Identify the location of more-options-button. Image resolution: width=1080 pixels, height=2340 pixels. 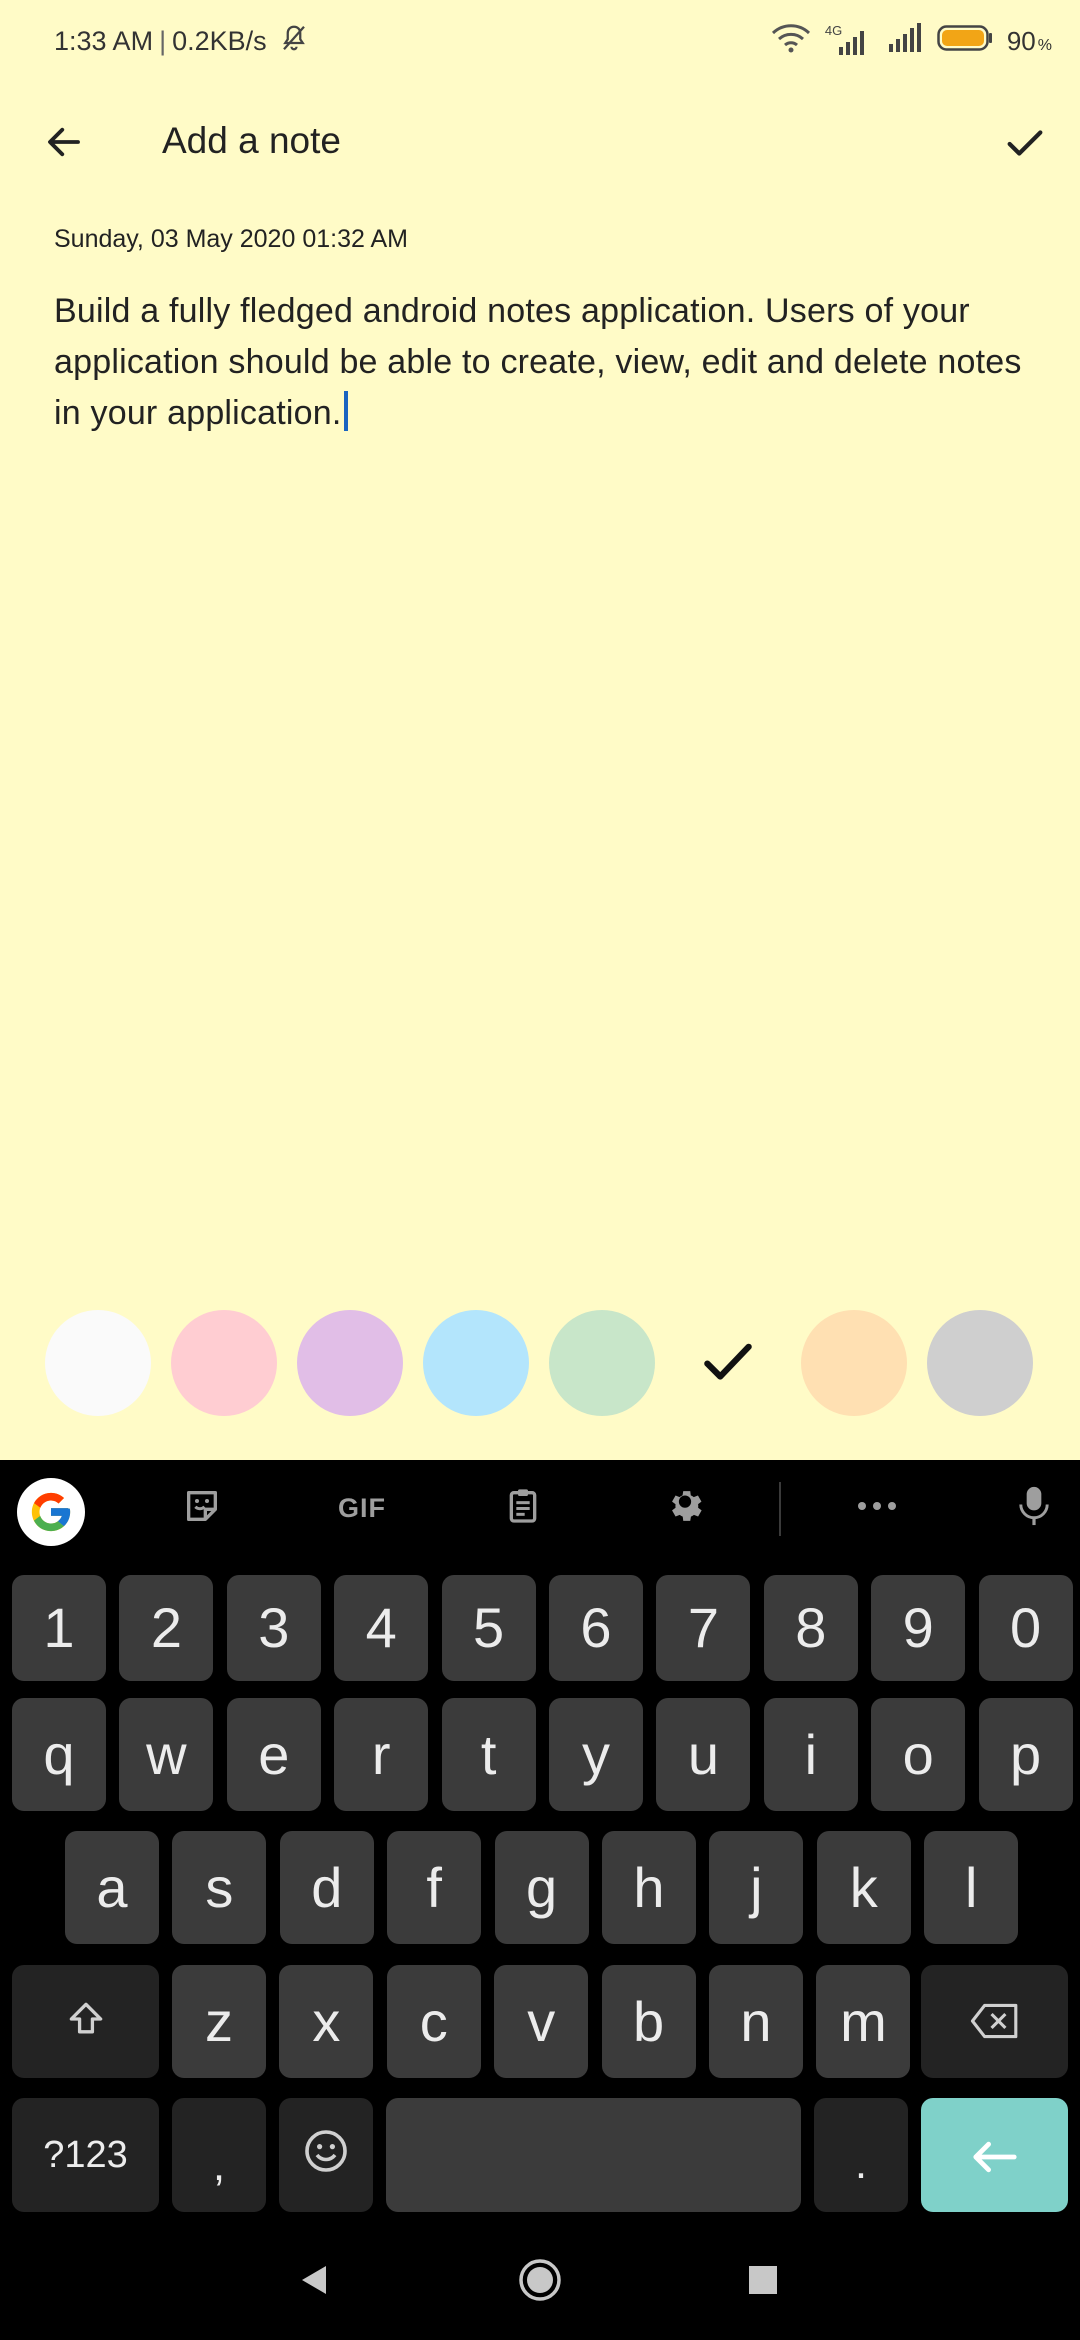
(877, 1508).